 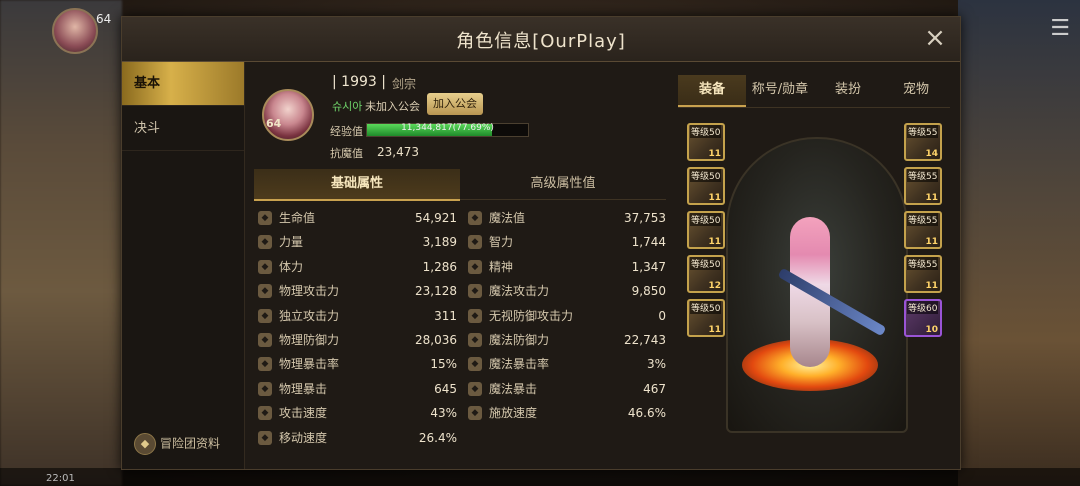 What do you see at coordinates (61, 243) in the screenshot?
I see `background-left` at bounding box center [61, 243].